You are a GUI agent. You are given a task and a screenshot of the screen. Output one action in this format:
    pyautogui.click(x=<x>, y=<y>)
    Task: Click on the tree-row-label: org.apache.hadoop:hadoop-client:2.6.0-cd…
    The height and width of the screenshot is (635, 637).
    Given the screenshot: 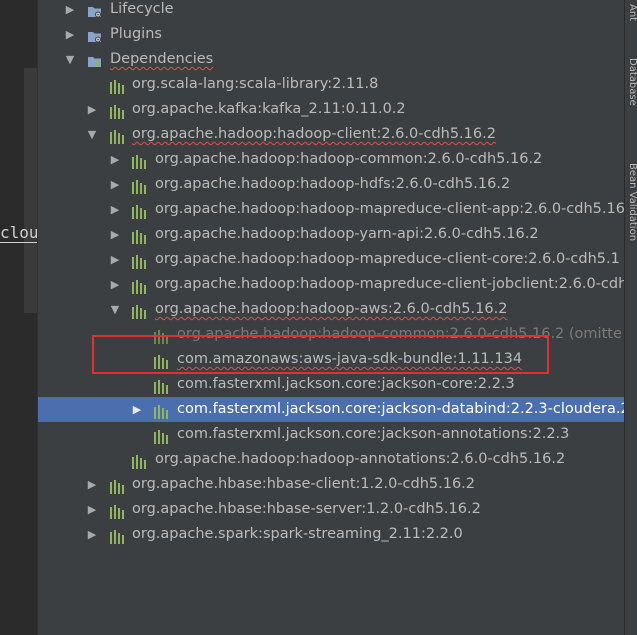 What is the action you would take?
    pyautogui.click(x=314, y=134)
    